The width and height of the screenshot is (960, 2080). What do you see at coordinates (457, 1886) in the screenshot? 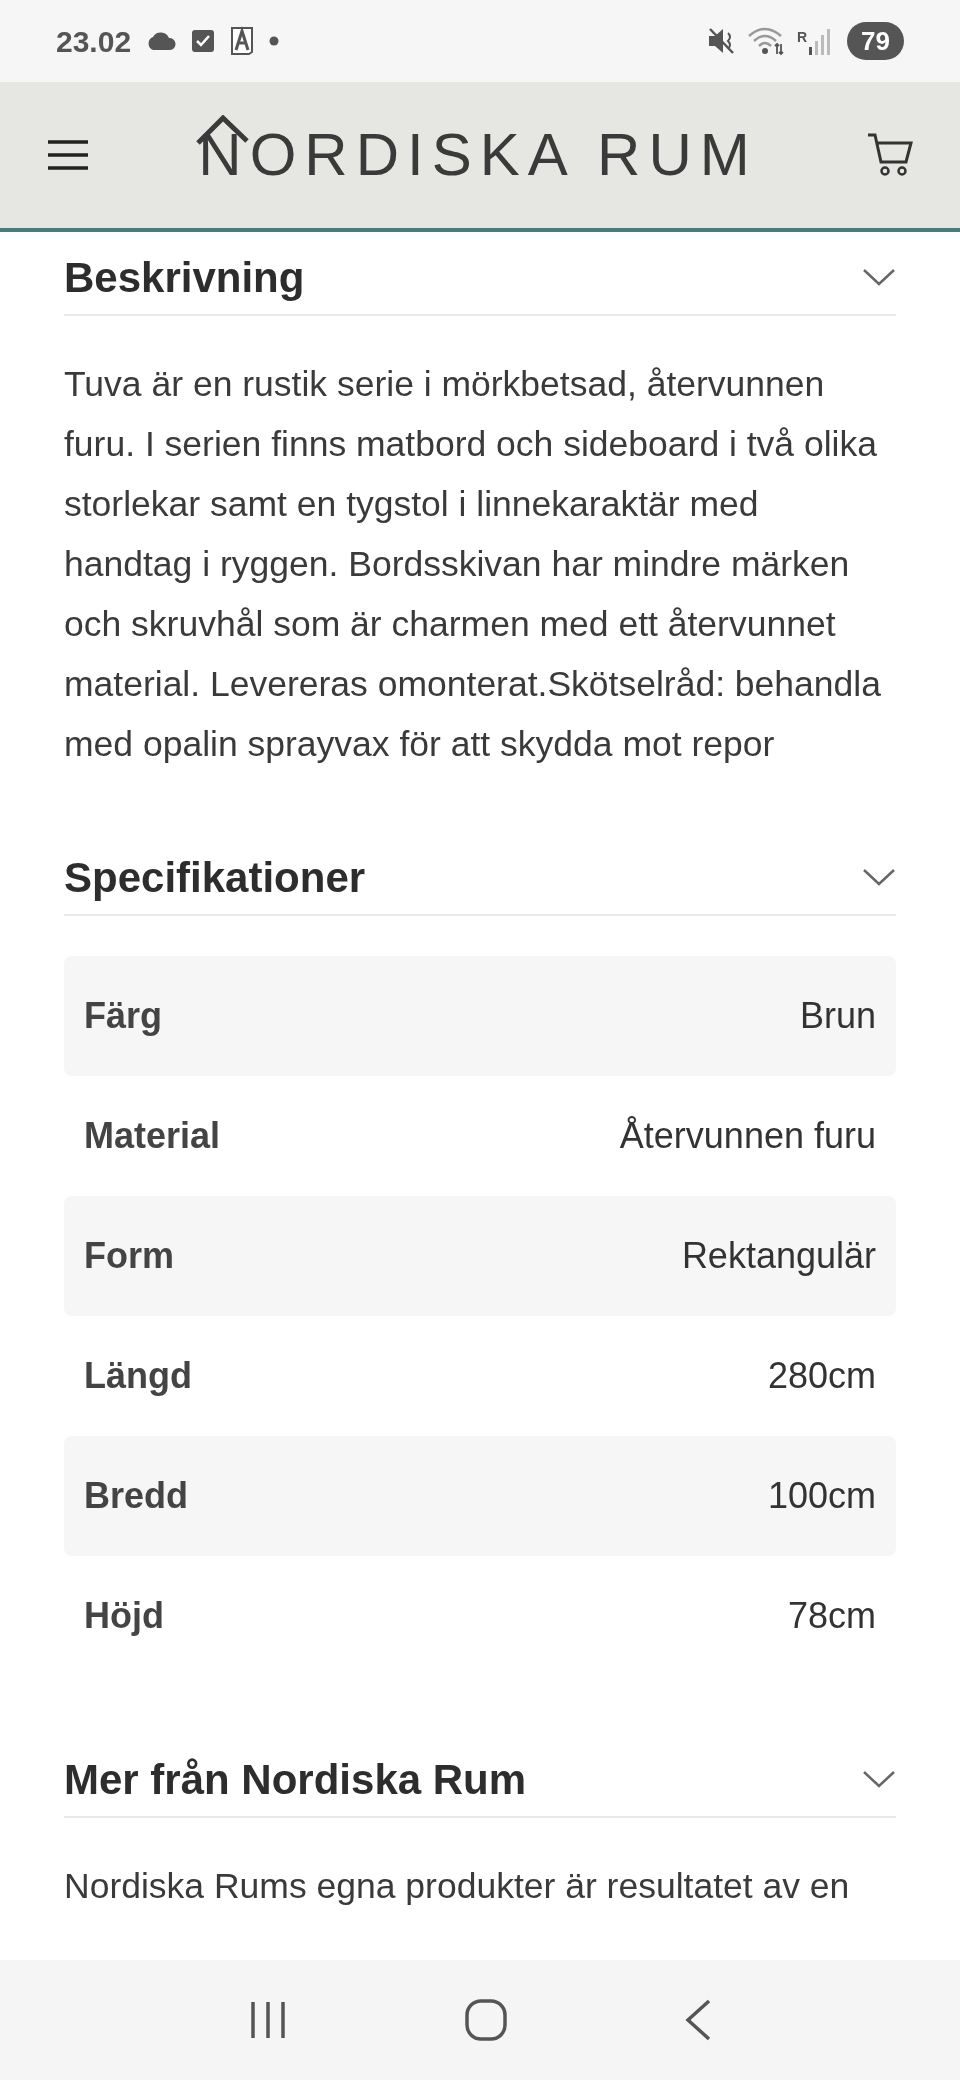
I see `description-text: Nordiska Rums egna produkter är resultatet av en` at bounding box center [457, 1886].